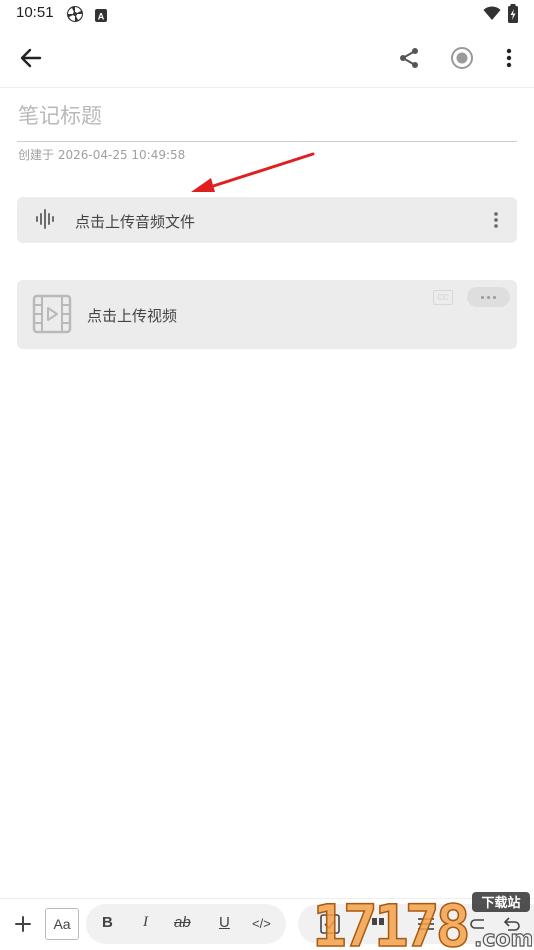 The height and width of the screenshot is (950, 534). I want to click on text-format-group: B I ab U </>, so click(186, 924).